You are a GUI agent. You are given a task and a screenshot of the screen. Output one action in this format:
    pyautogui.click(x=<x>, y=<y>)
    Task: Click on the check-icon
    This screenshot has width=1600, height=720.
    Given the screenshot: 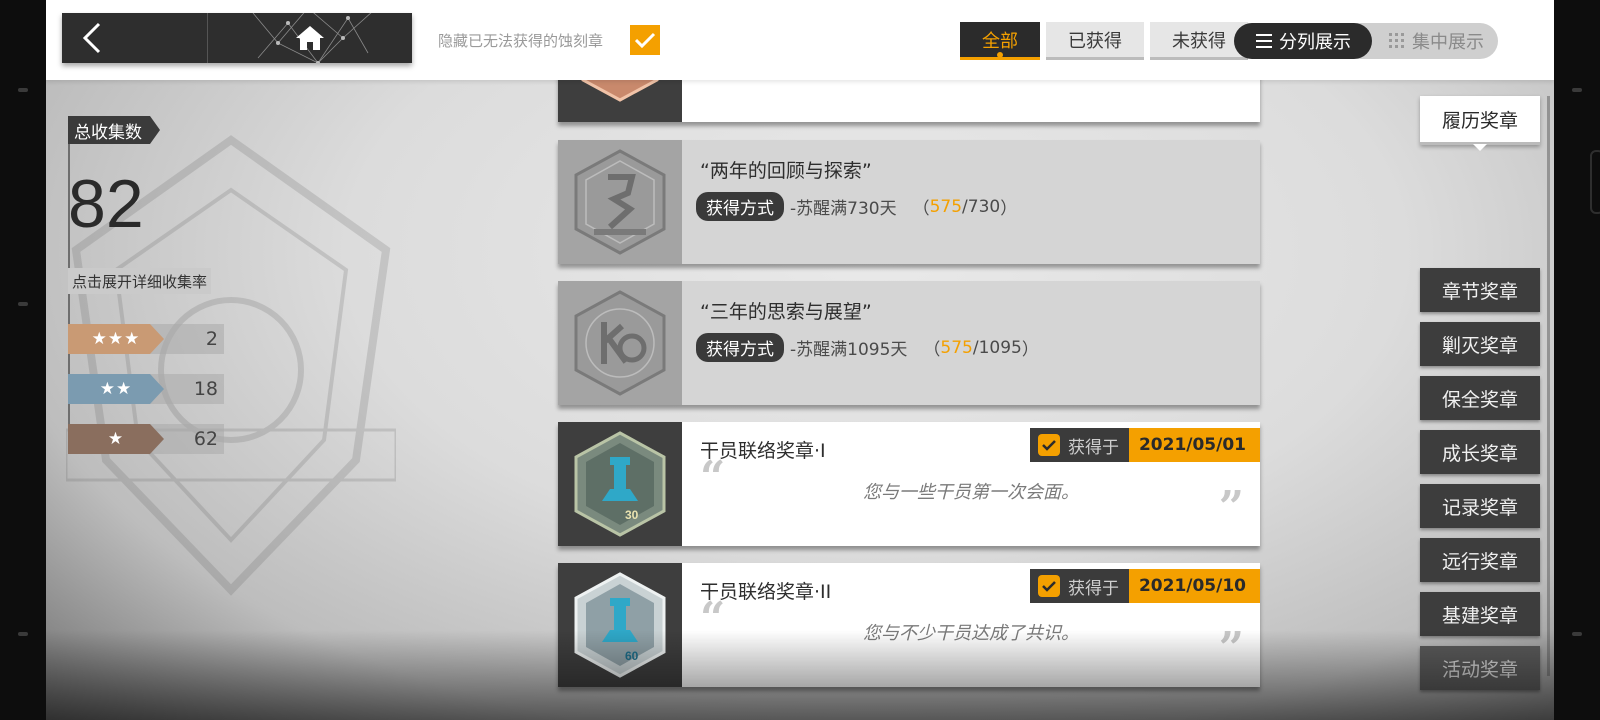 What is the action you would take?
    pyautogui.click(x=645, y=40)
    